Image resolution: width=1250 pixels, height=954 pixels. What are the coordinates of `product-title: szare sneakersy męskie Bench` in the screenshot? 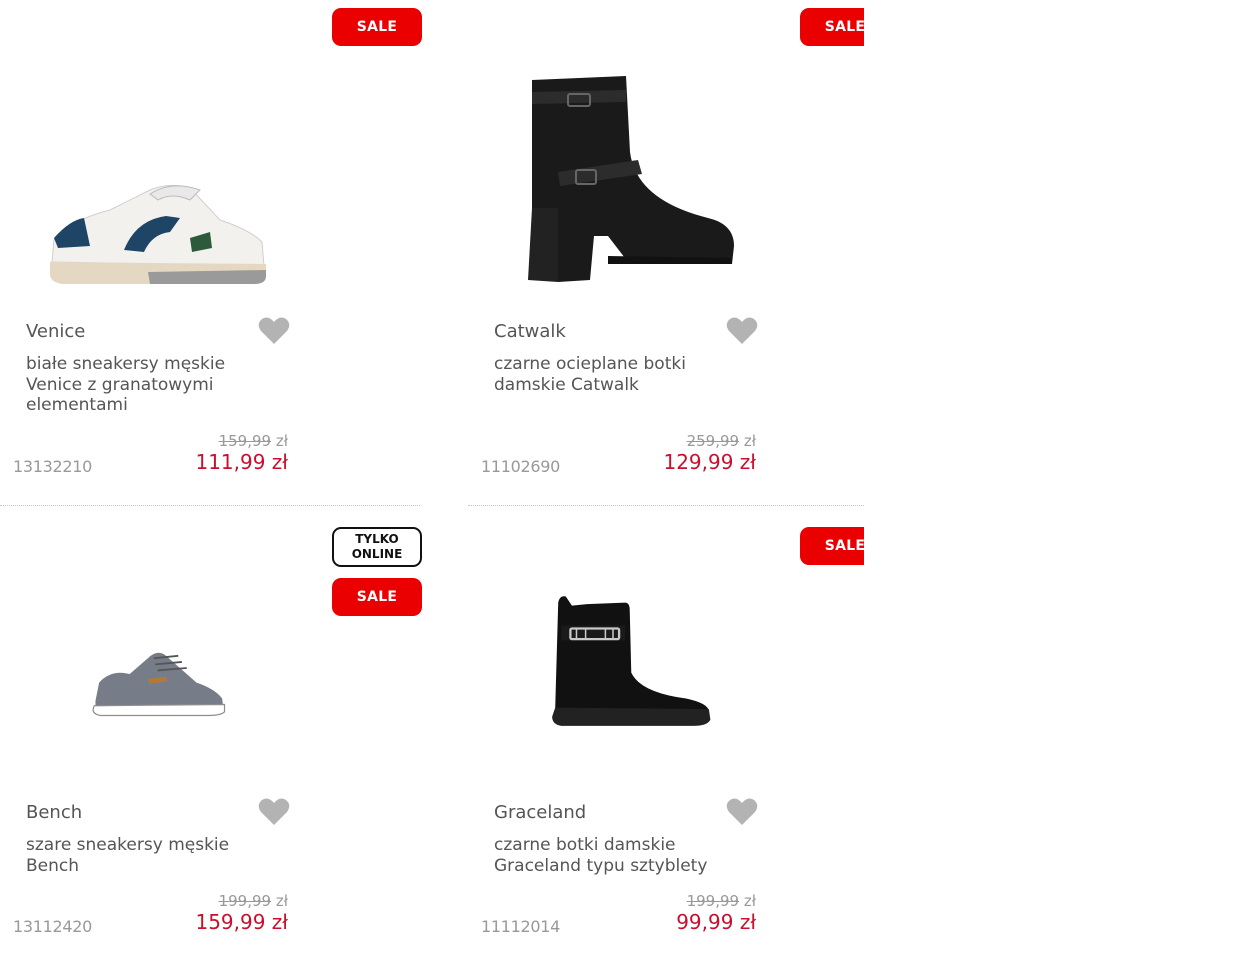 It's located at (156, 855).